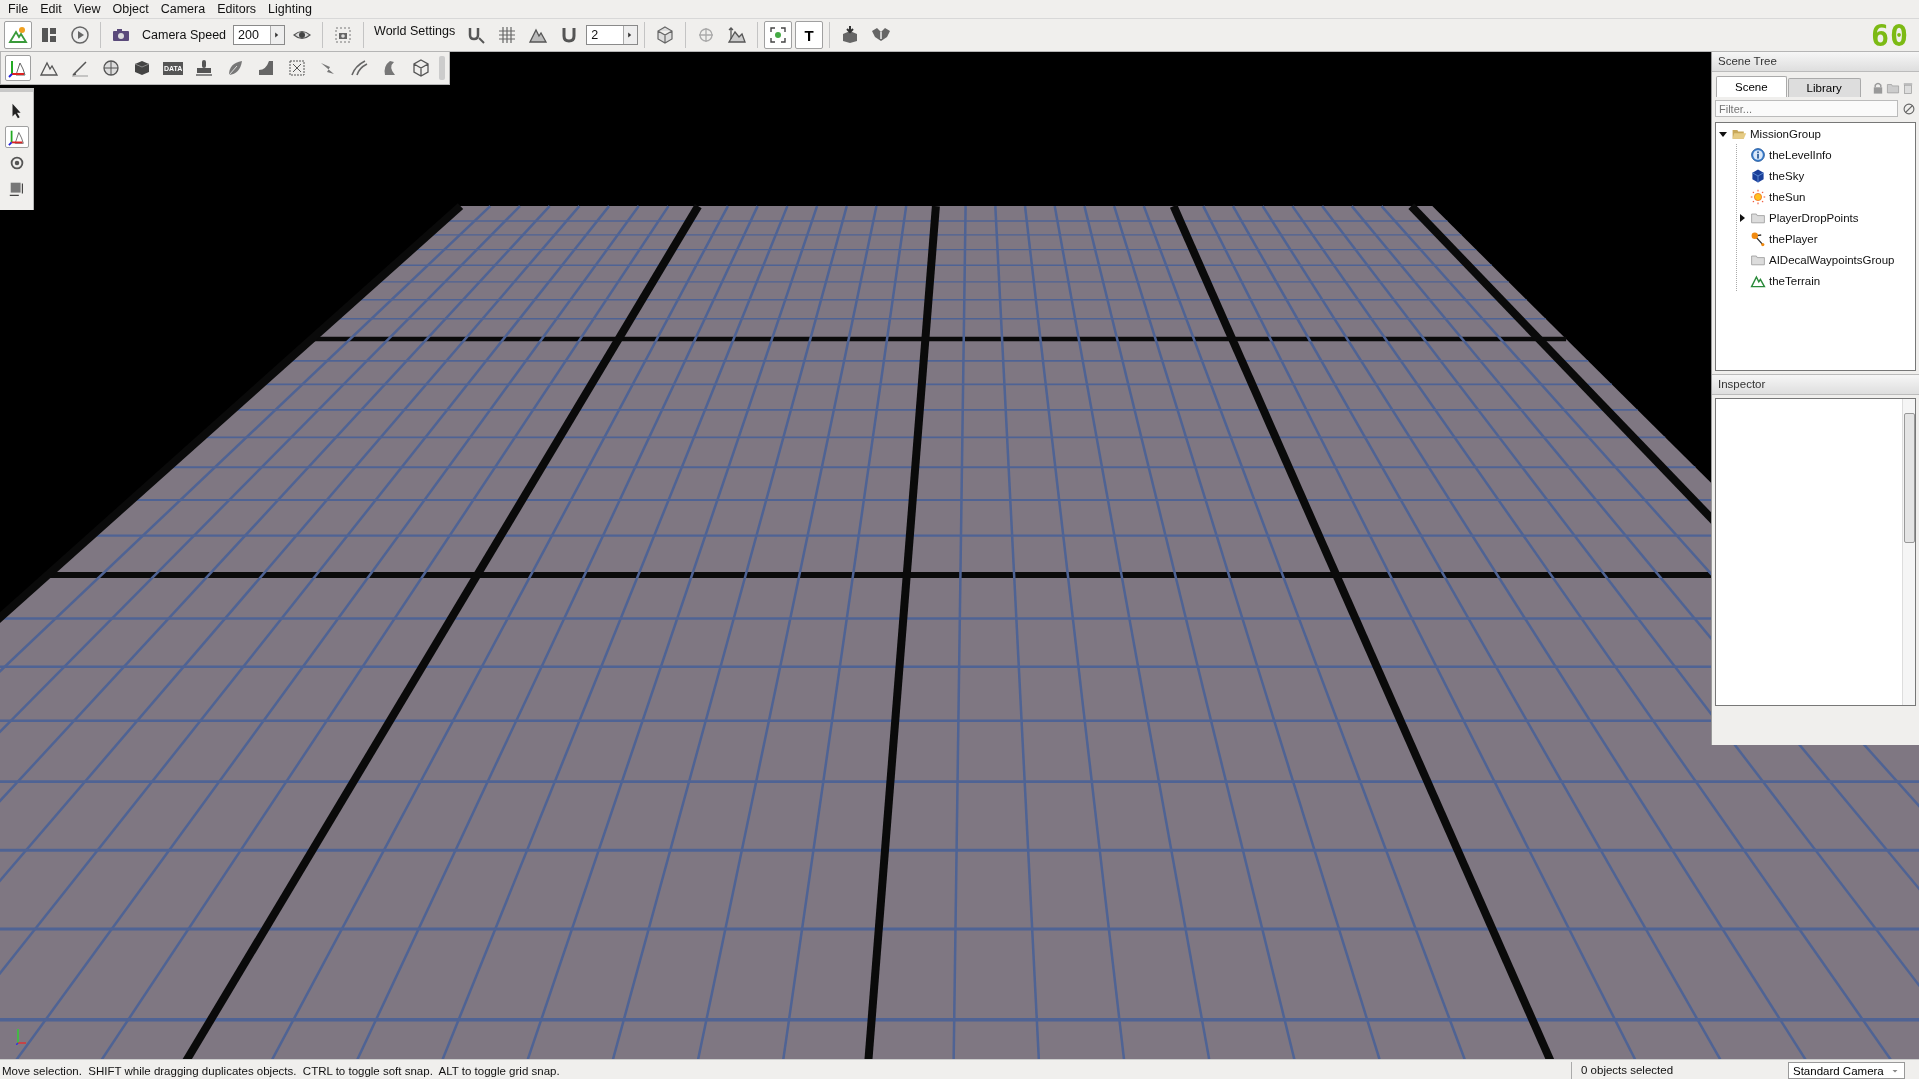 The height and width of the screenshot is (1079, 1919). Describe the element at coordinates (1676, 1070) in the screenshot. I see `selection-count: 0 objects selected` at that location.